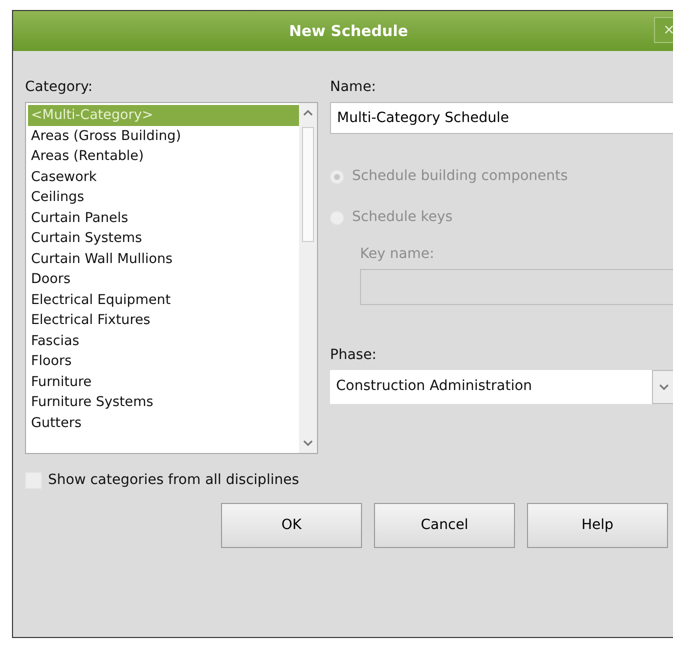 The width and height of the screenshot is (673, 645). I want to click on phase-dropdown: Construction Administration, so click(501, 387).